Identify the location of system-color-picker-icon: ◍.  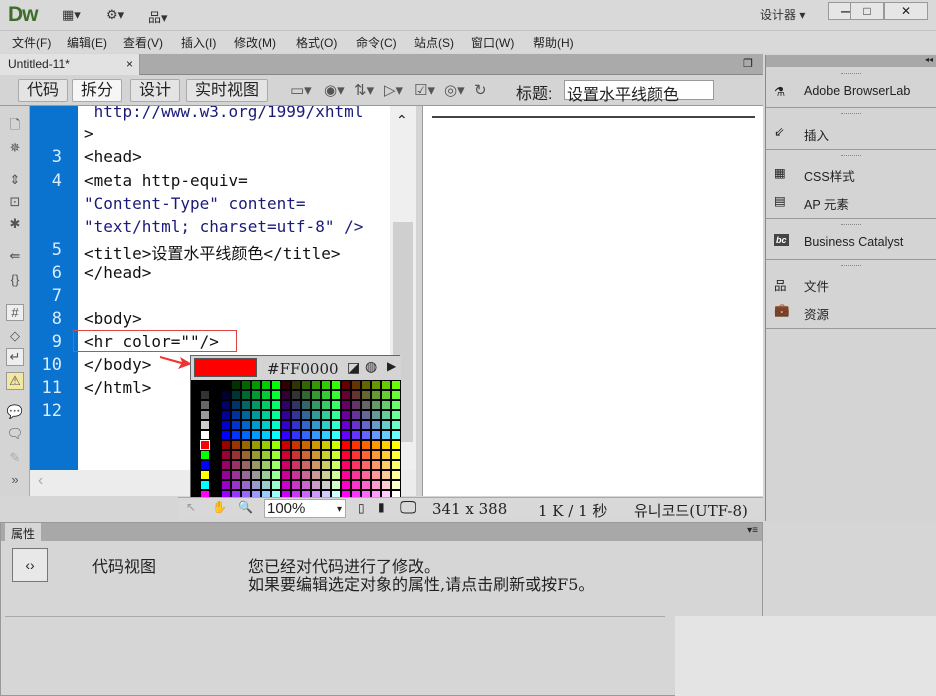
(371, 366).